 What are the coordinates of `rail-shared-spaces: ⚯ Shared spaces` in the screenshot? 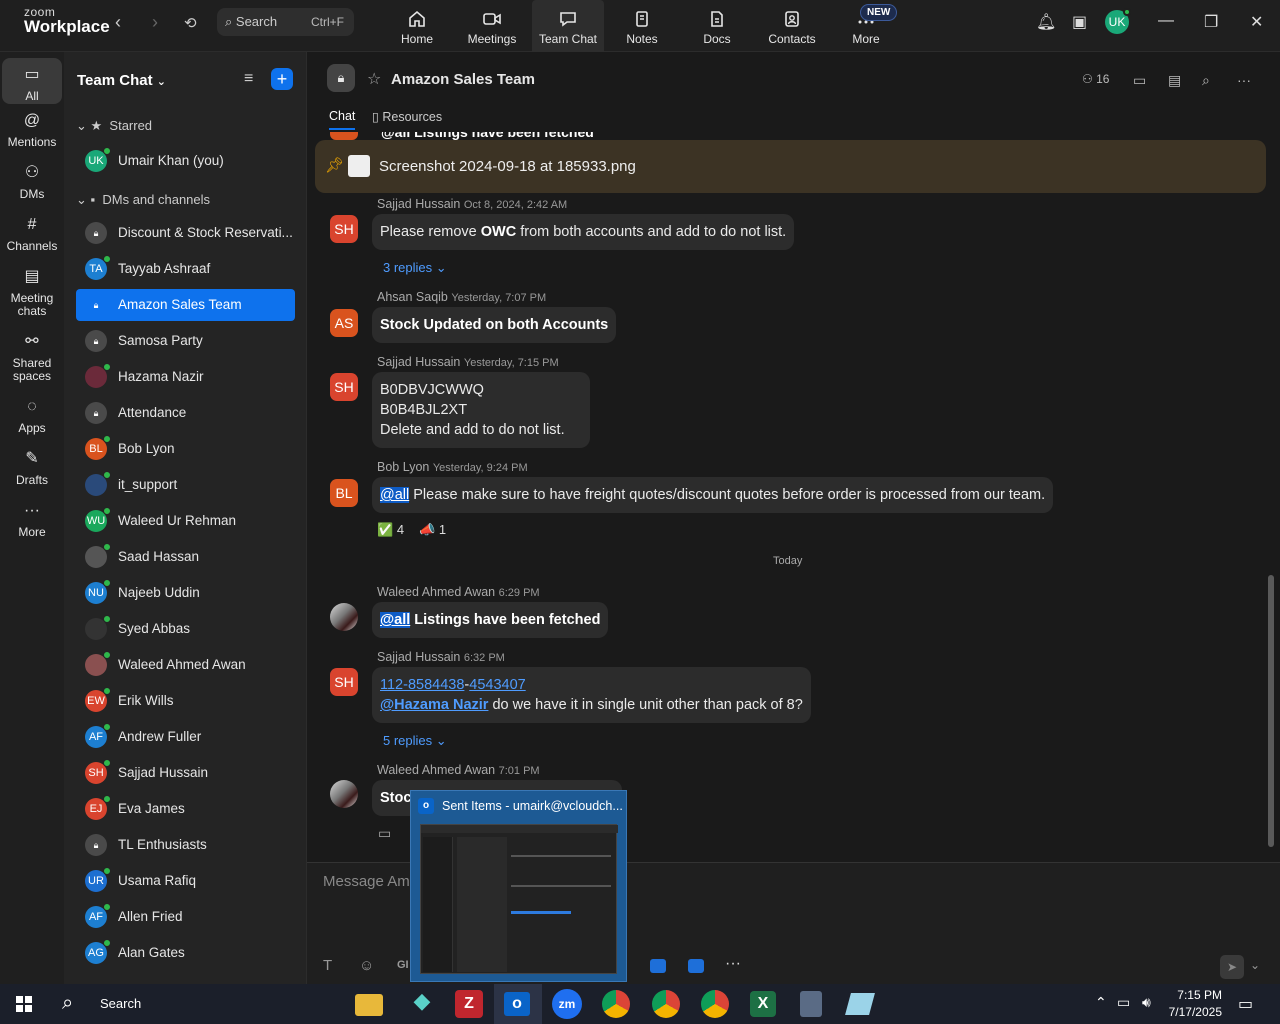 It's located at (32, 358).